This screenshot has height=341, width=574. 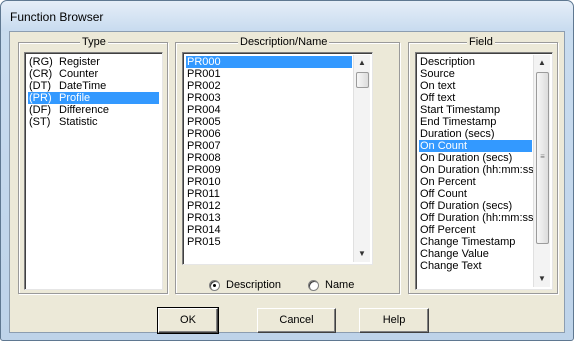 What do you see at coordinates (287, 16) in the screenshot?
I see `title-bar: Function Browser` at bounding box center [287, 16].